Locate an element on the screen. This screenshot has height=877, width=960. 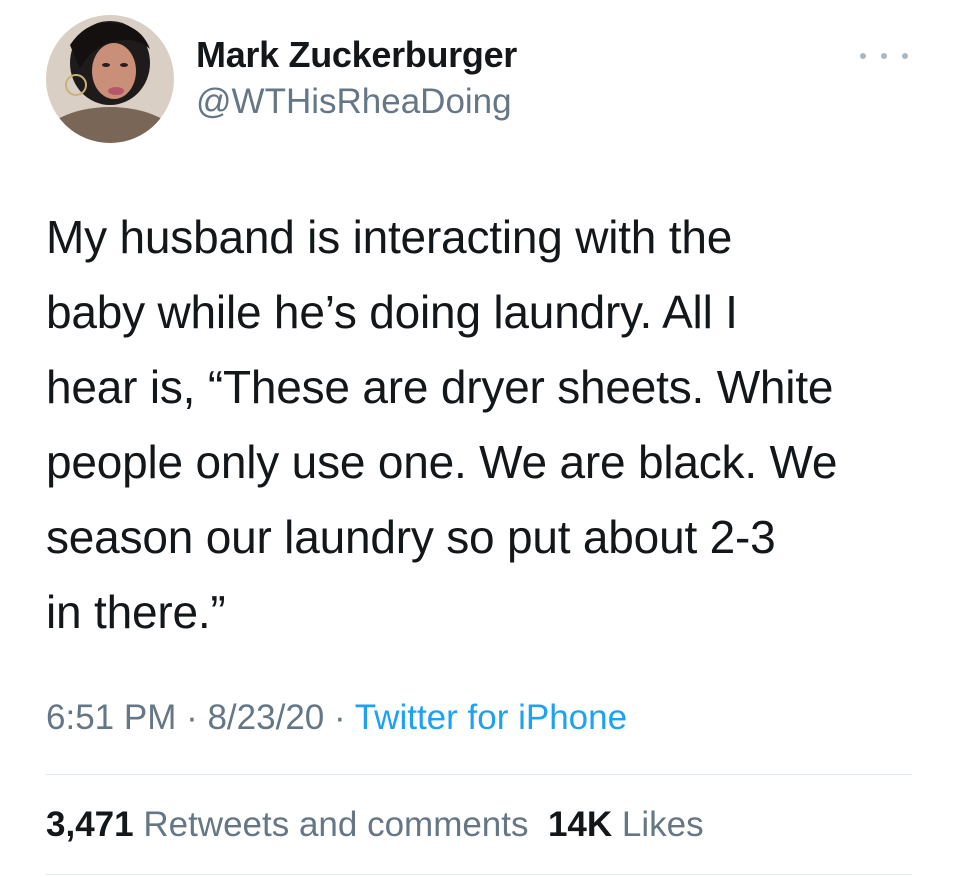
tweet-source-link: Twitter for iPhone is located at coordinates (491, 717).